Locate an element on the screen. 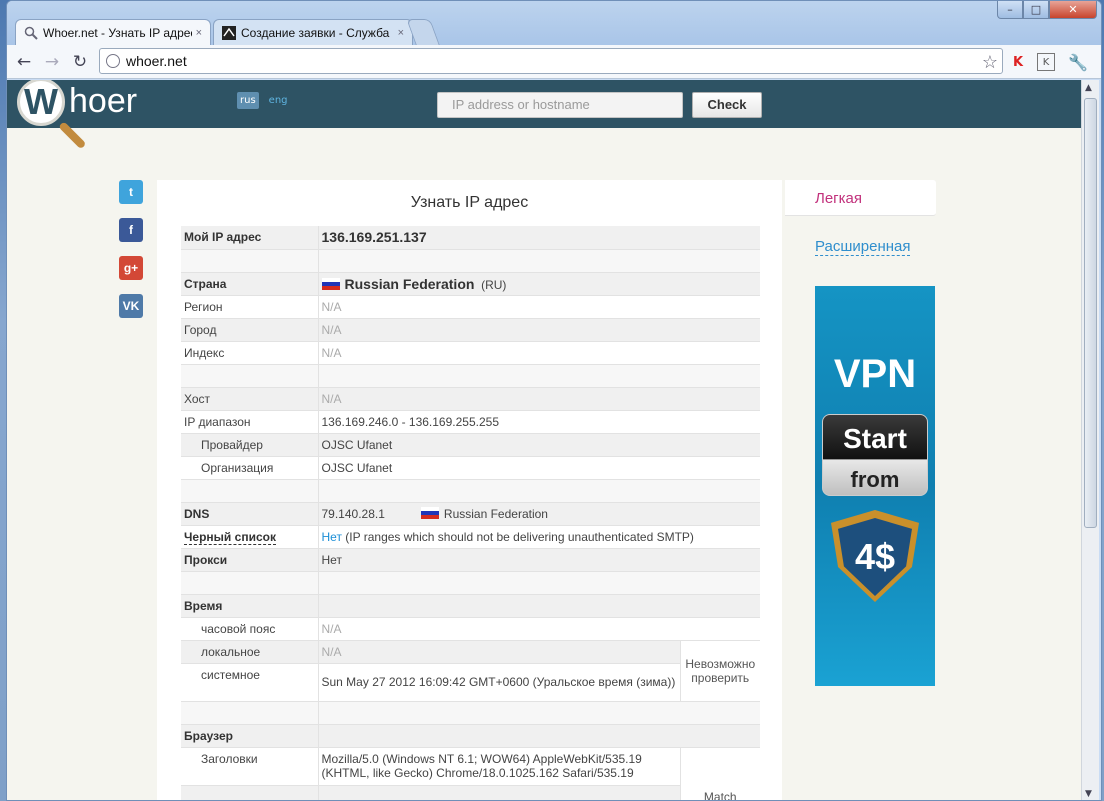  table-row: Хост N/A is located at coordinates (470, 399).